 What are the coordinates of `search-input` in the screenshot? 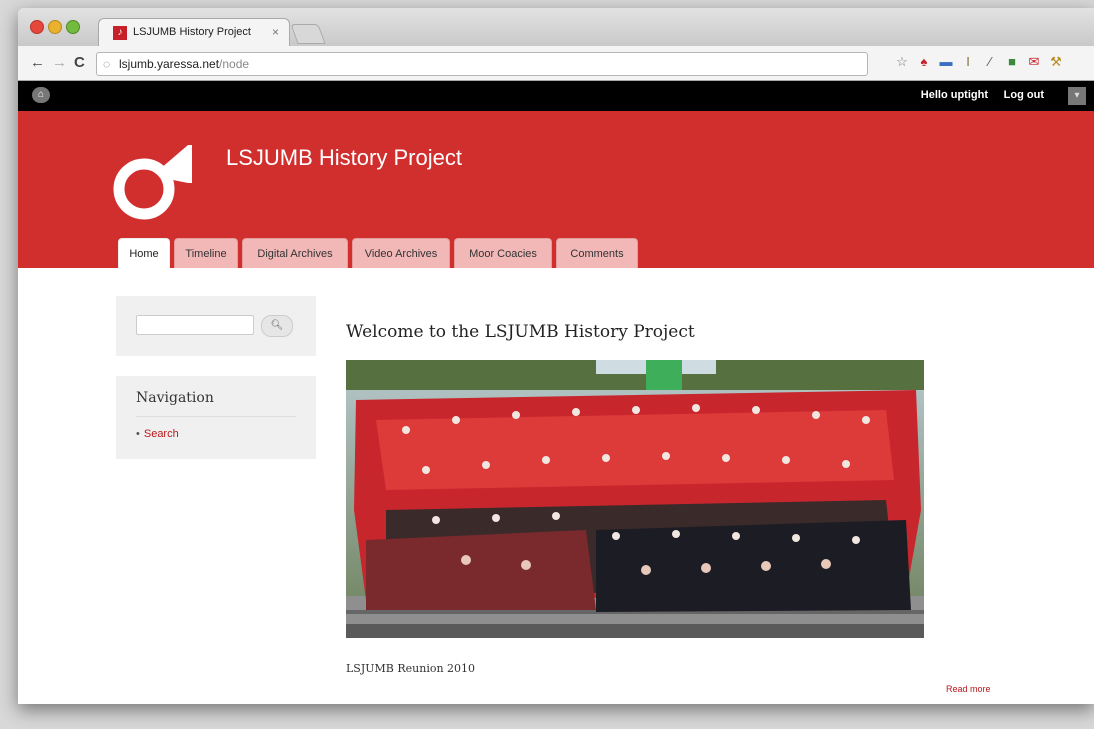 It's located at (195, 325).